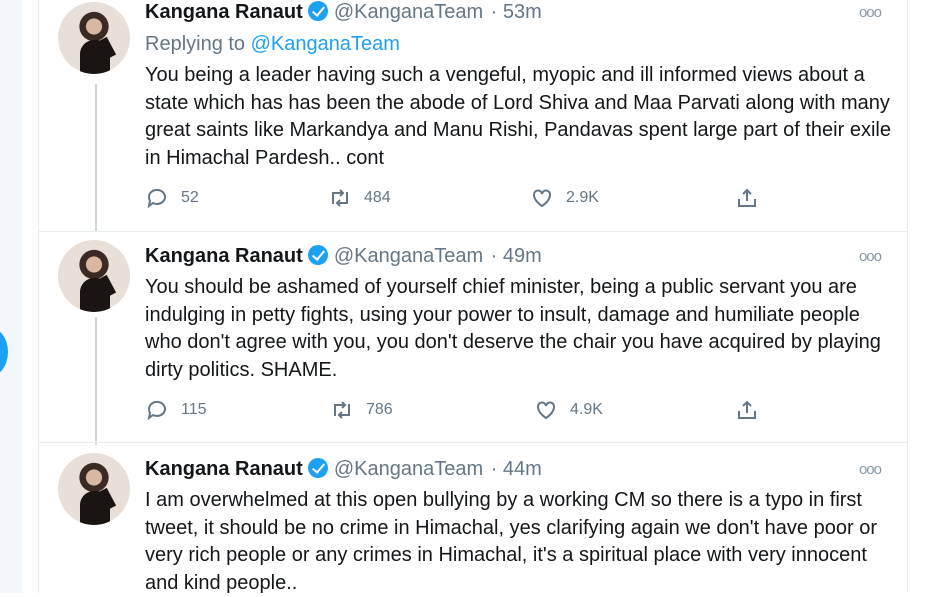  I want to click on reply-button: 115, so click(176, 410).